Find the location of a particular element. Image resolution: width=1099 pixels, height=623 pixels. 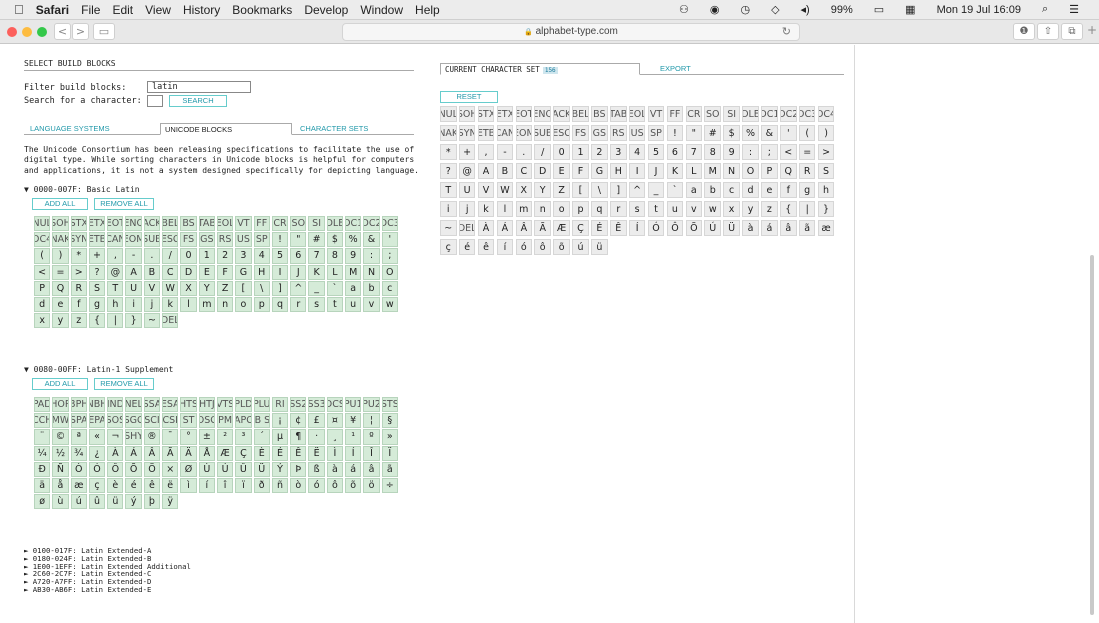

character-cell: 3 is located at coordinates (243, 256).